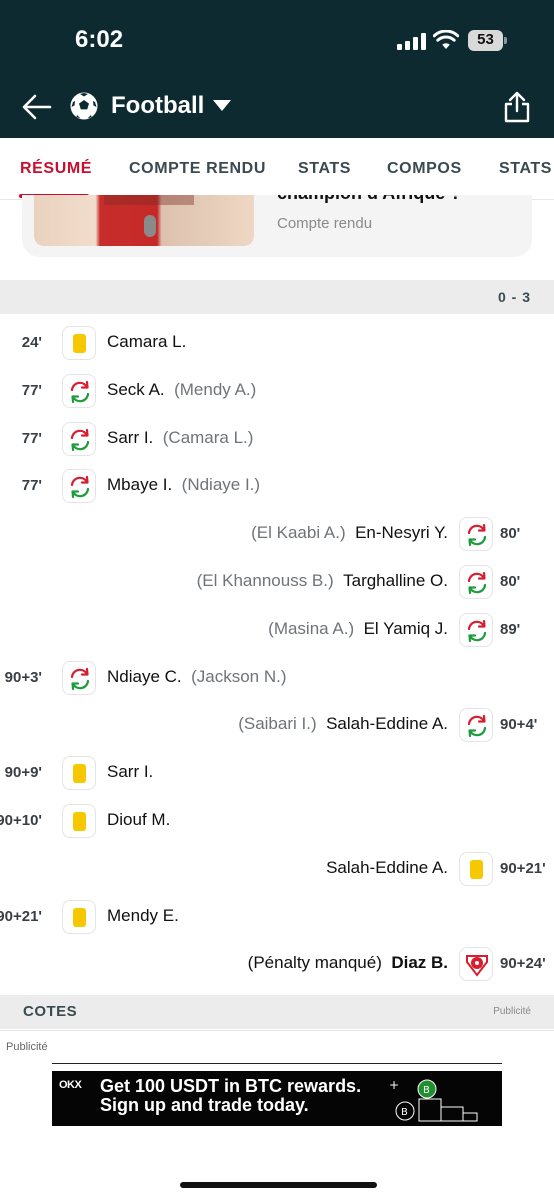  Describe the element at coordinates (311, 628) in the screenshot. I see `event-detail: (Masina A.)` at that location.